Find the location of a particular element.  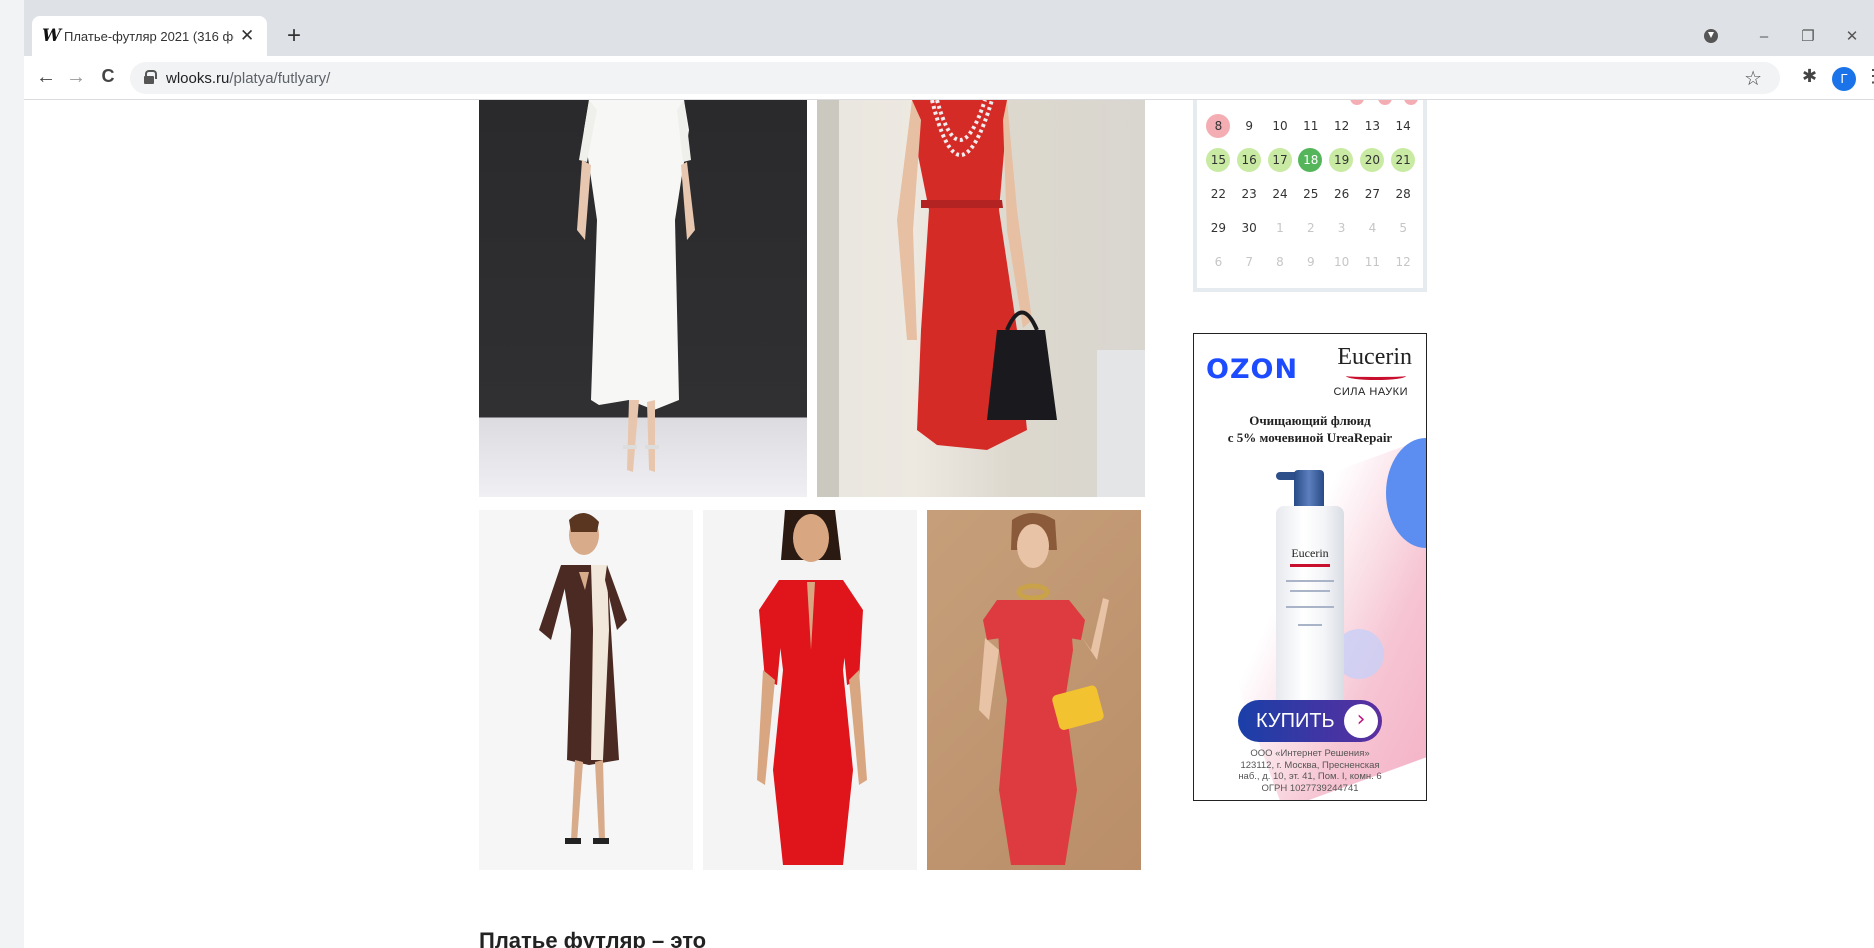

bottle-pump is located at coordinates (1309, 488).